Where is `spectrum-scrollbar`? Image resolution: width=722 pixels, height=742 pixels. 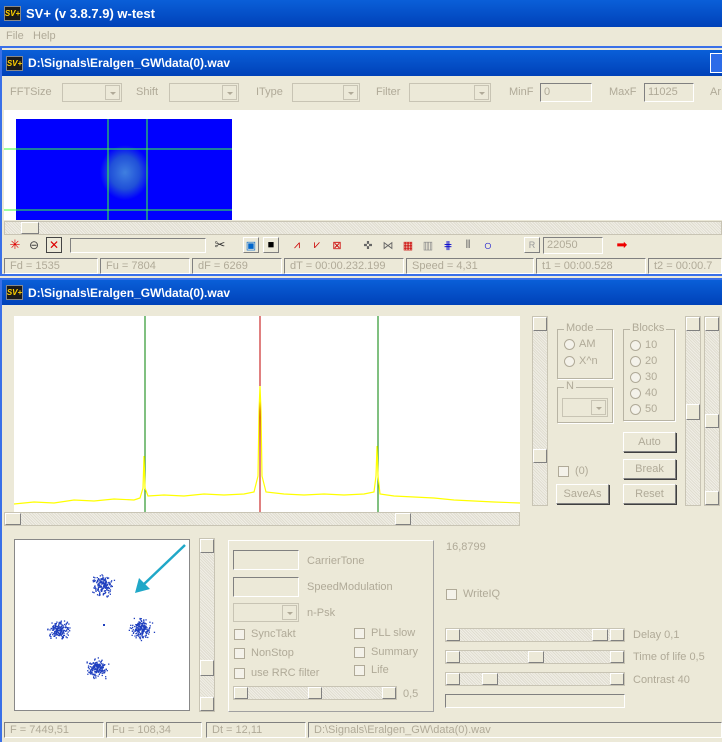
spectrum-scrollbar is located at coordinates (262, 519).